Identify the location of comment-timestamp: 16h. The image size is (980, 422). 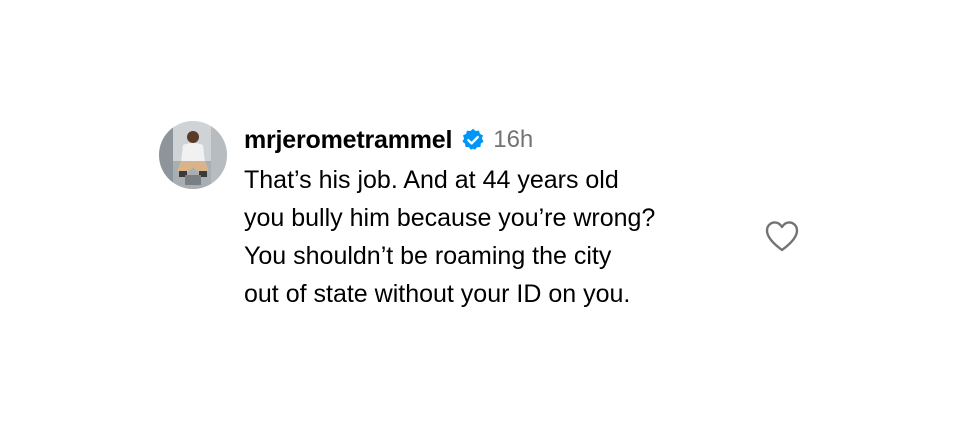
(513, 140).